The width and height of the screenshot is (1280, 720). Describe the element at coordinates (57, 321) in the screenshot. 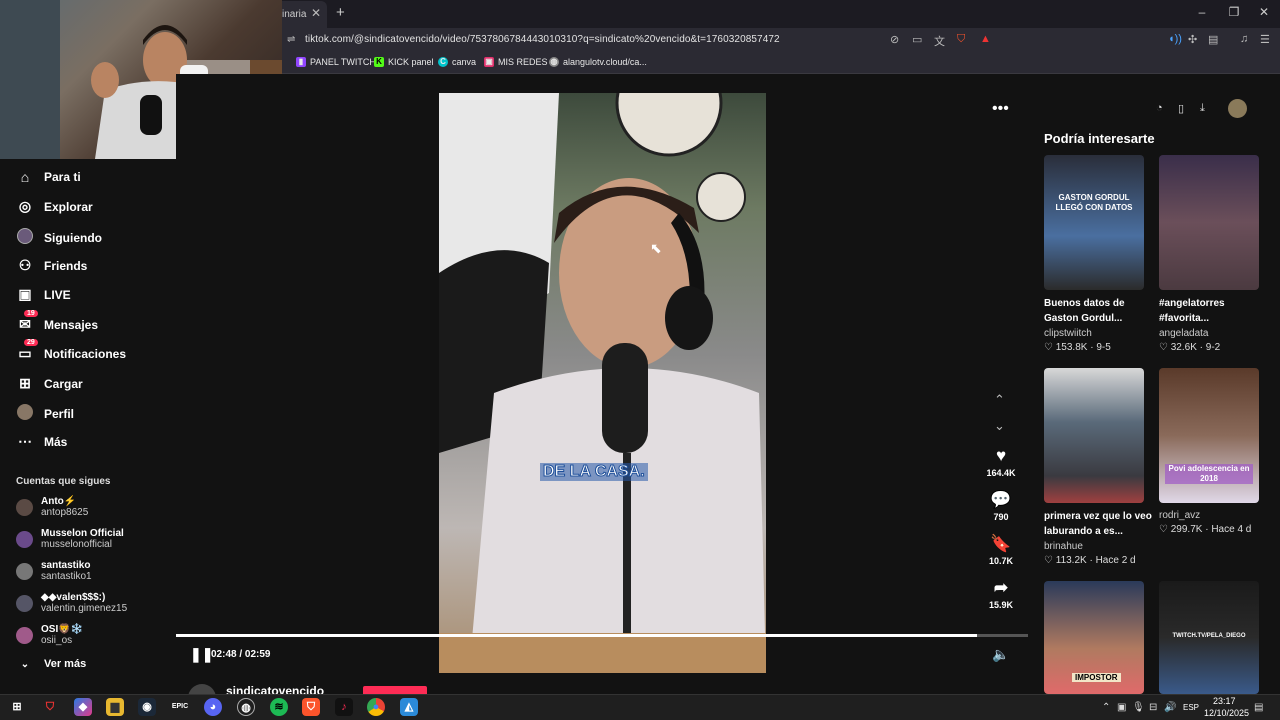

I see `sidebar-item-mensajes: ✉ 19 Mensajes` at that location.